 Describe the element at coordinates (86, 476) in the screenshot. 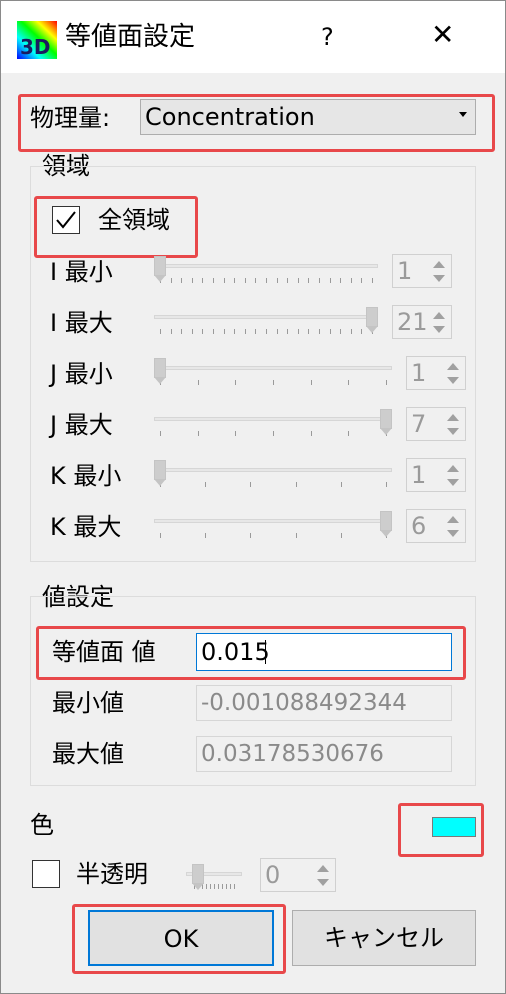

I see `region-row-label: K 最小` at that location.